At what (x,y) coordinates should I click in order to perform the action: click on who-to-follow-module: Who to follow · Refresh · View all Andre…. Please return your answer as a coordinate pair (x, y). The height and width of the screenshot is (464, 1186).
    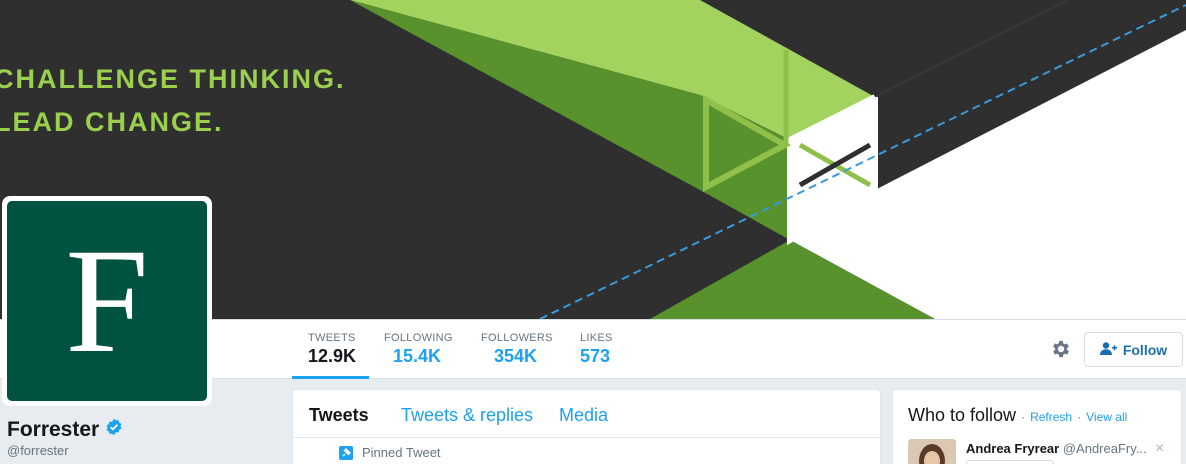
    Looking at the image, I should click on (1037, 426).